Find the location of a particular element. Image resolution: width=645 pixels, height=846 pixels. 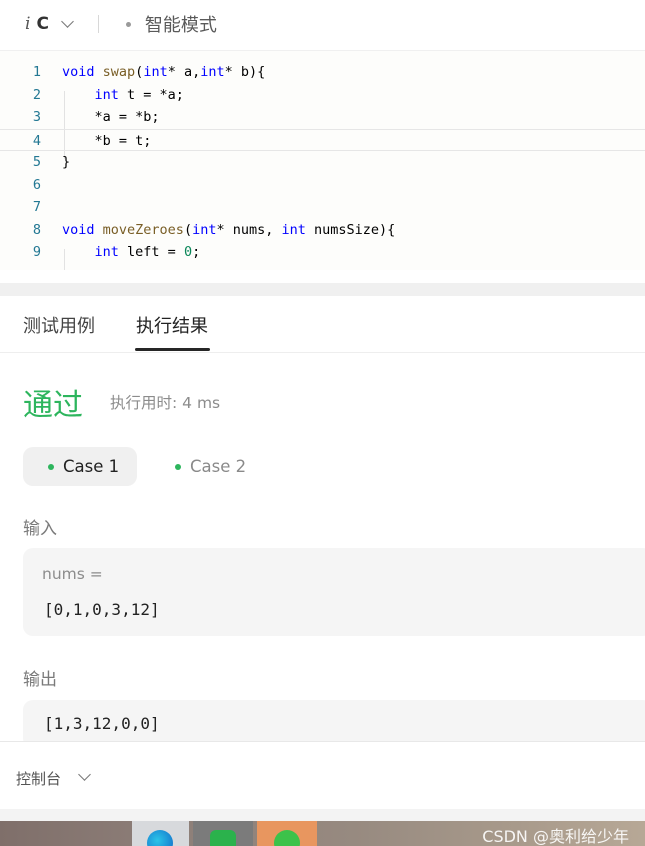

line-number: 5 is located at coordinates (36, 162).